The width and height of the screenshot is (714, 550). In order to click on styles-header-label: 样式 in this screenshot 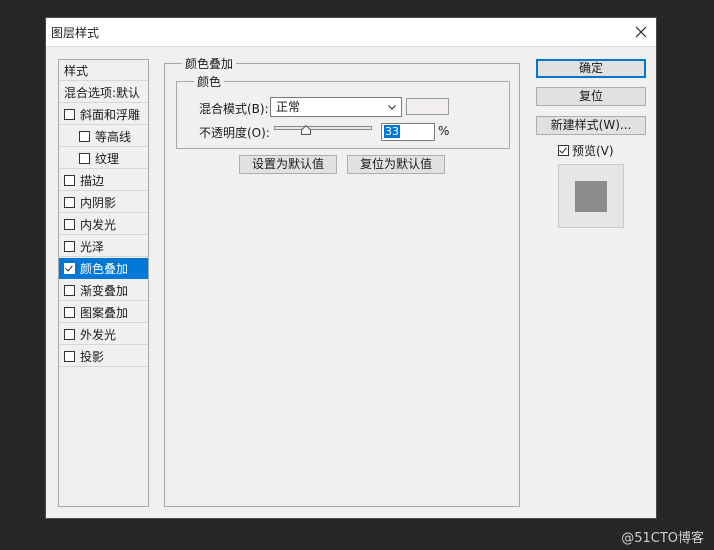, I will do `click(76, 70)`.